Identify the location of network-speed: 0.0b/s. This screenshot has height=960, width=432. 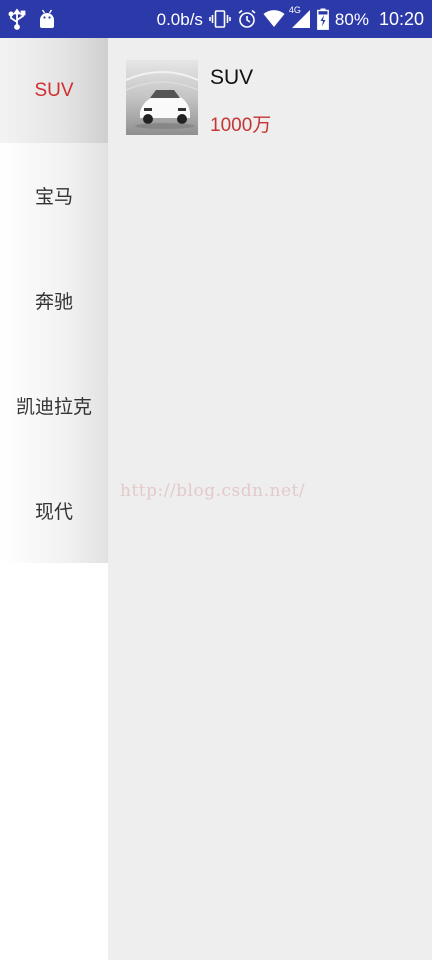
(179, 19).